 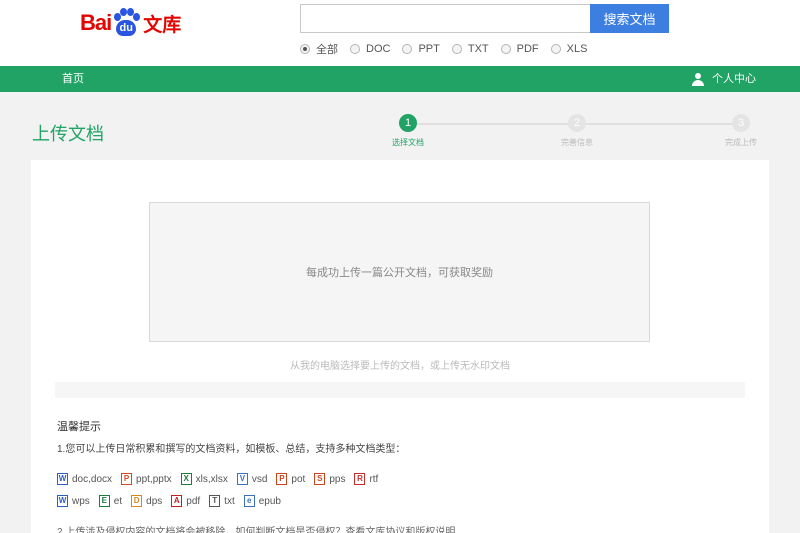 I want to click on file-type-item: Pppt,pptx, so click(x=146, y=479).